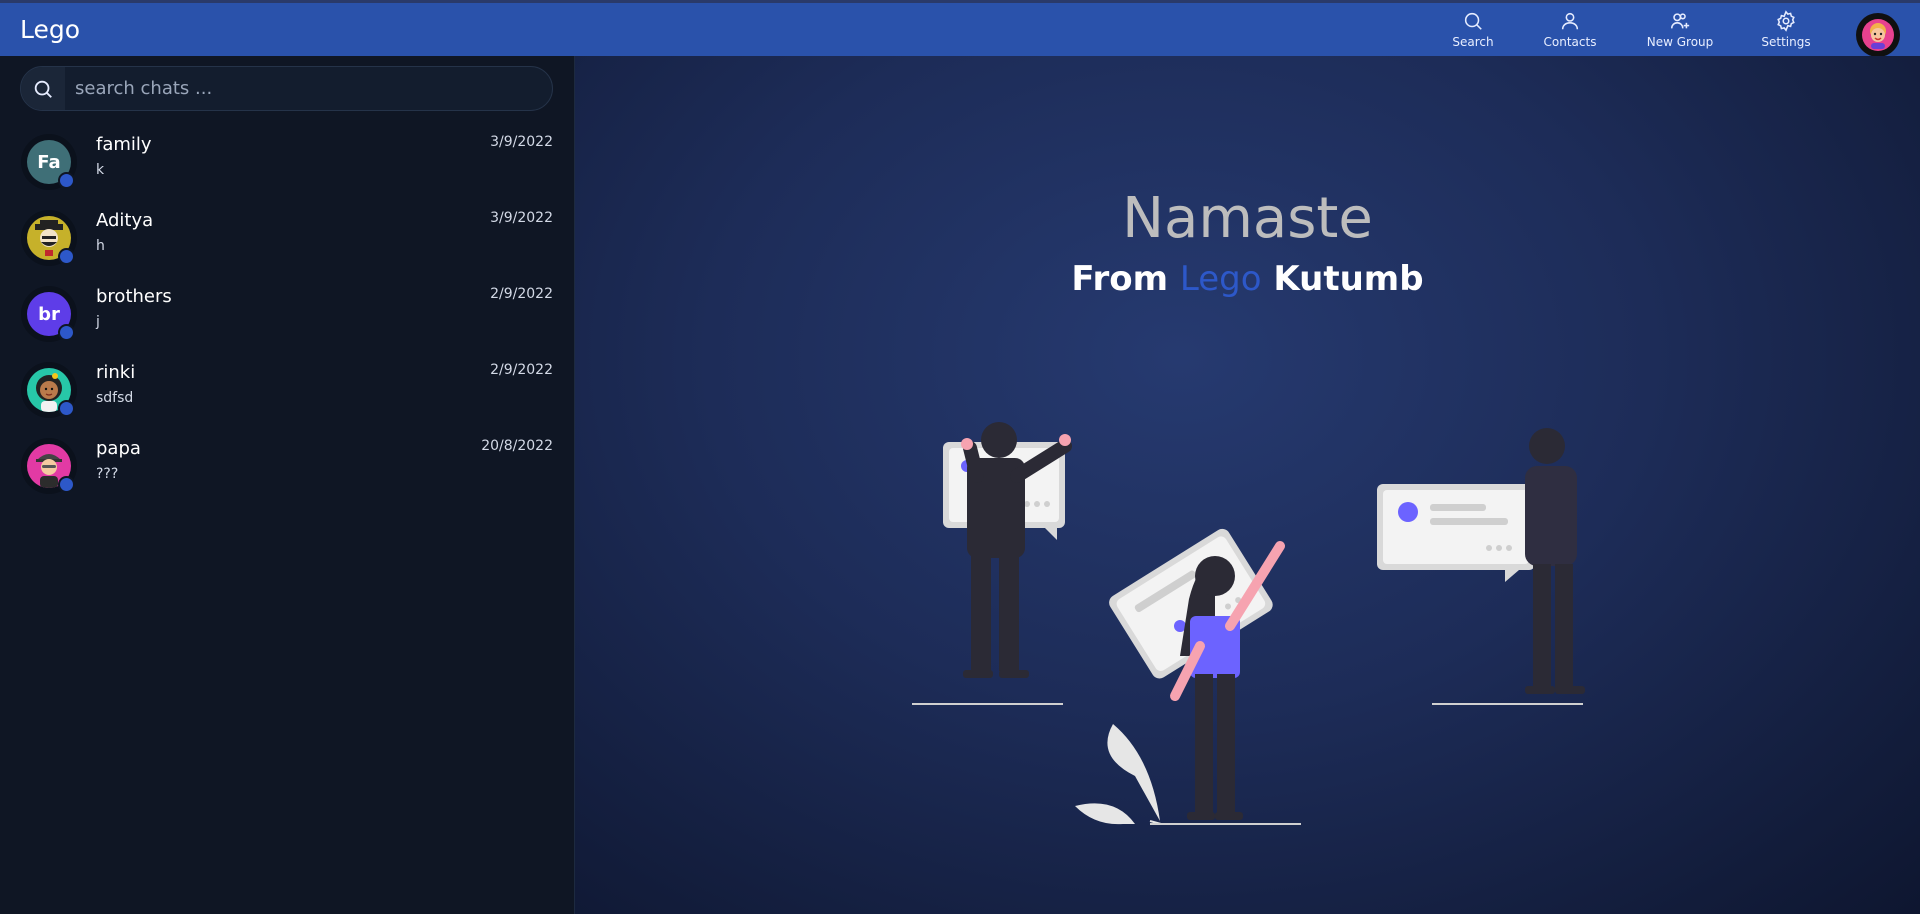  What do you see at coordinates (100, 246) in the screenshot?
I see `chat-last-message: h` at bounding box center [100, 246].